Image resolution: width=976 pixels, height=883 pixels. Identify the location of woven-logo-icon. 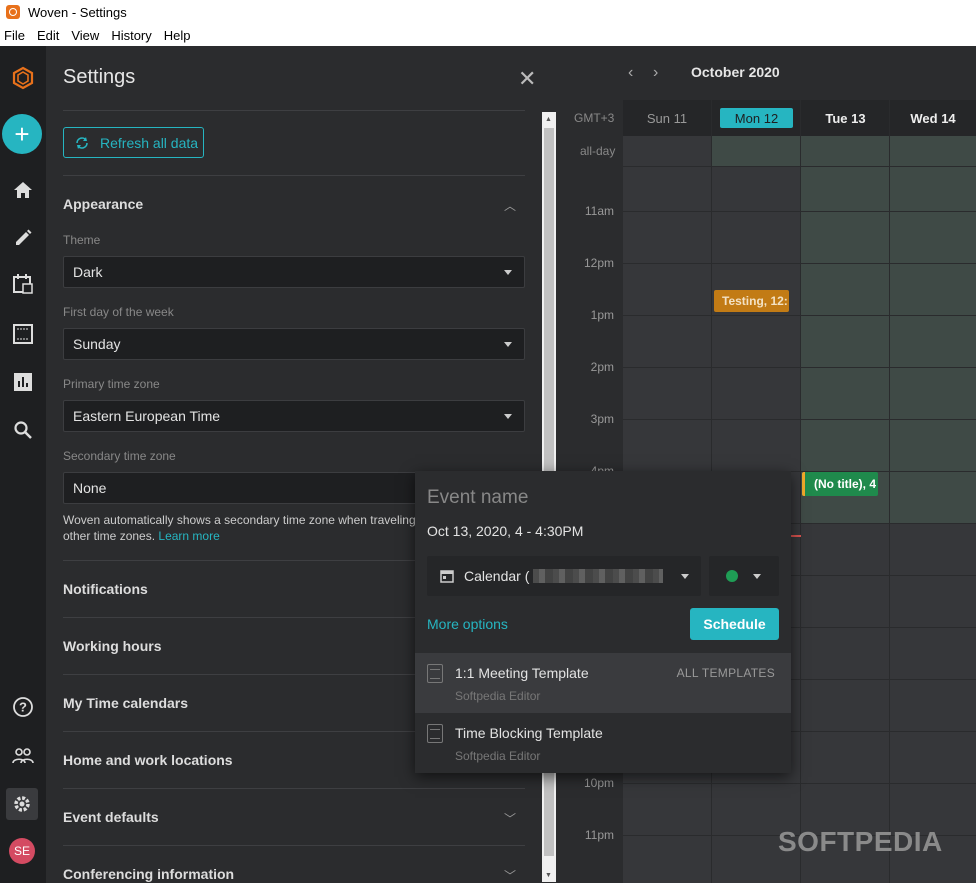
(23, 78).